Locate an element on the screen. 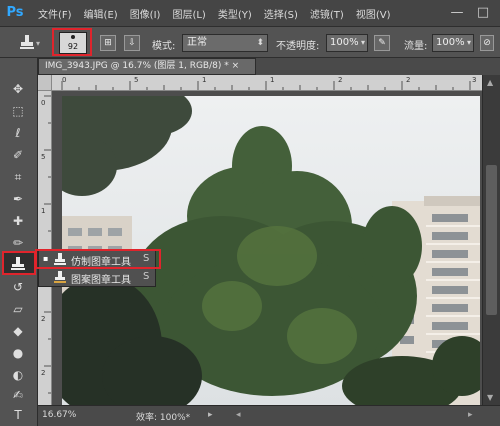 The height and width of the screenshot is (426, 500). scroll-left-icon: ◂ is located at coordinates (238, 415).